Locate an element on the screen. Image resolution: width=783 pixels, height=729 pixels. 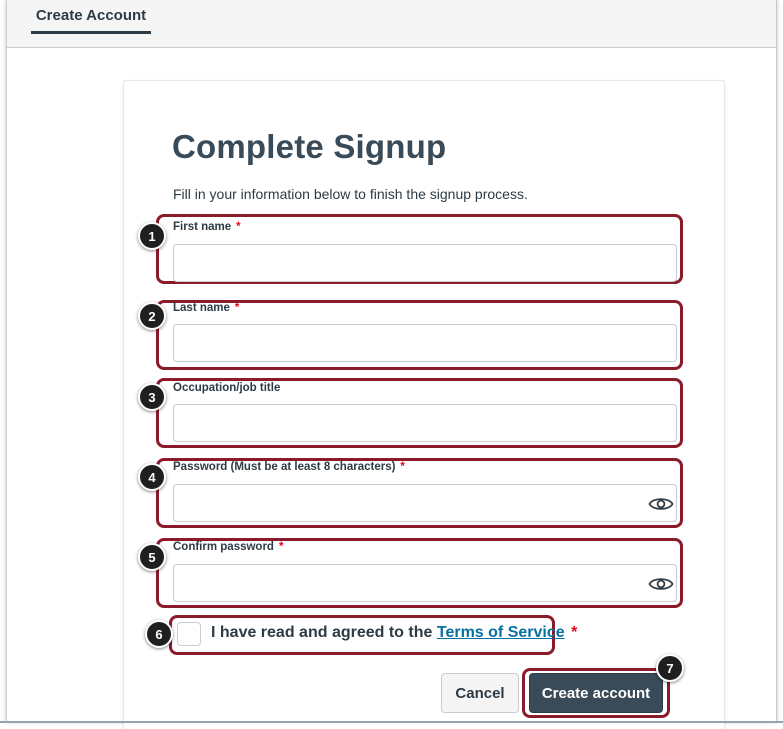
callout-badge: 2 is located at coordinates (152, 316).